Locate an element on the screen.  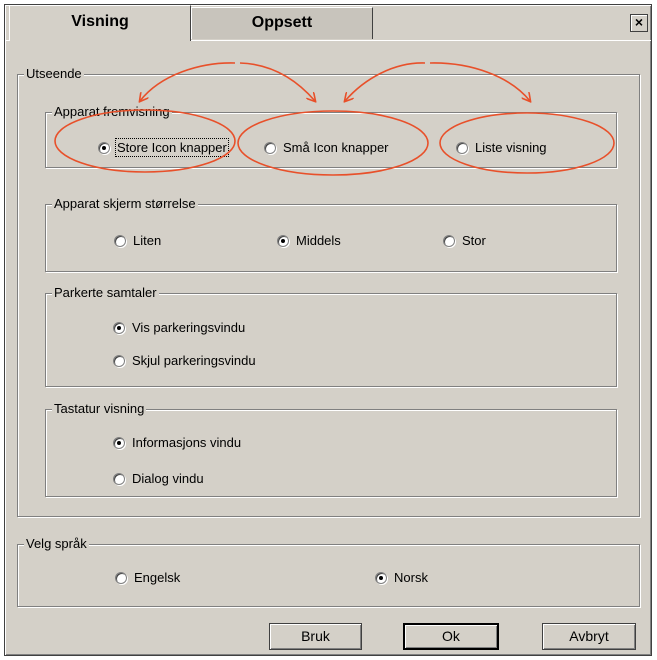
radio-dialog-window: Dialog vindu is located at coordinates (158, 478).